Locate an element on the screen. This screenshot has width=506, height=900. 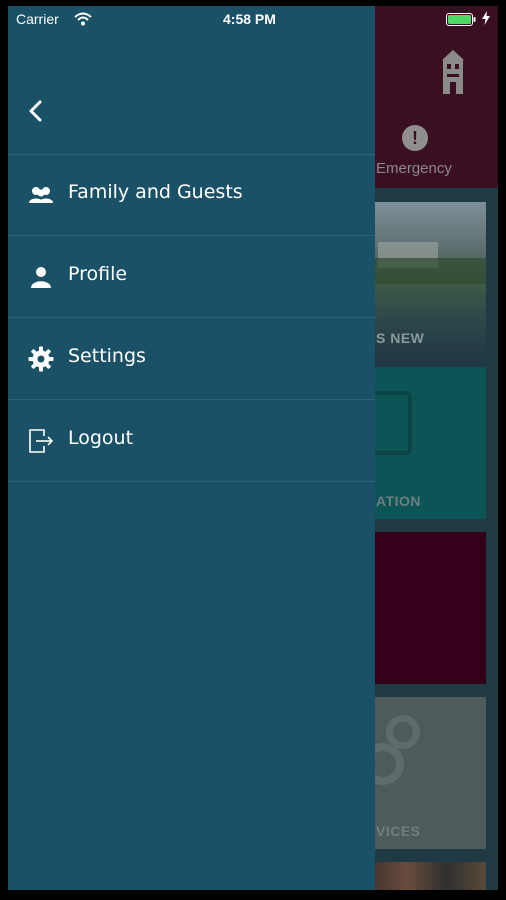
background-card-location: ATION is located at coordinates (422, 443).